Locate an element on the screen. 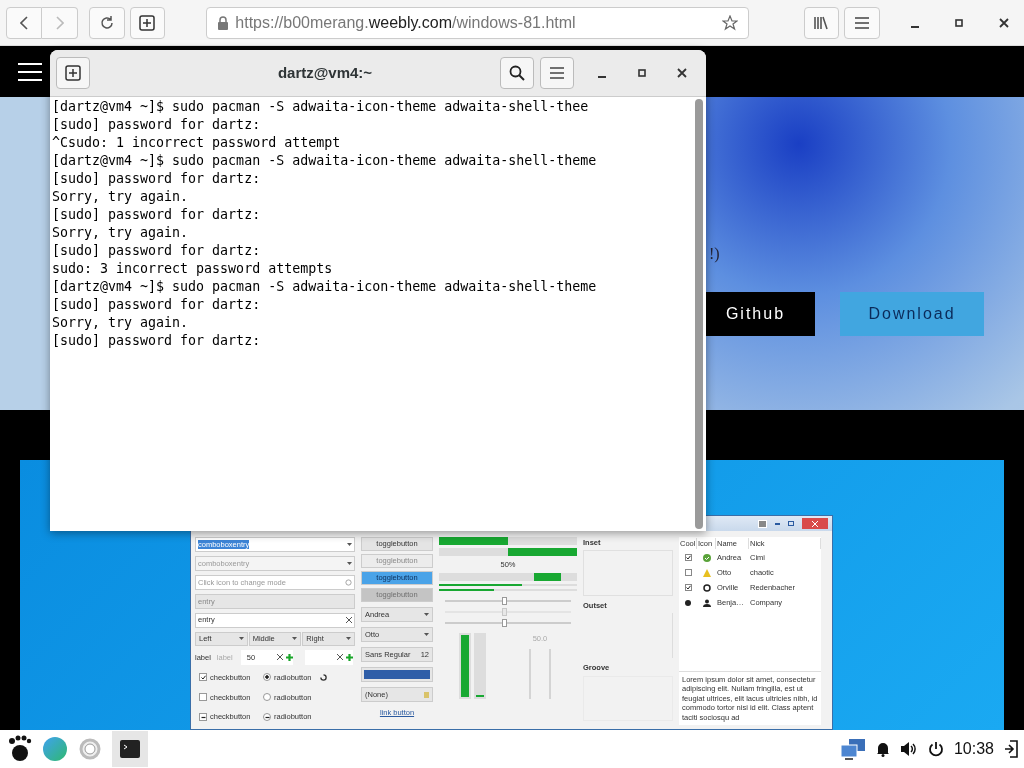 Image resolution: width=1024 pixels, height=768 pixels. page-link-button: Github is located at coordinates (760, 314).